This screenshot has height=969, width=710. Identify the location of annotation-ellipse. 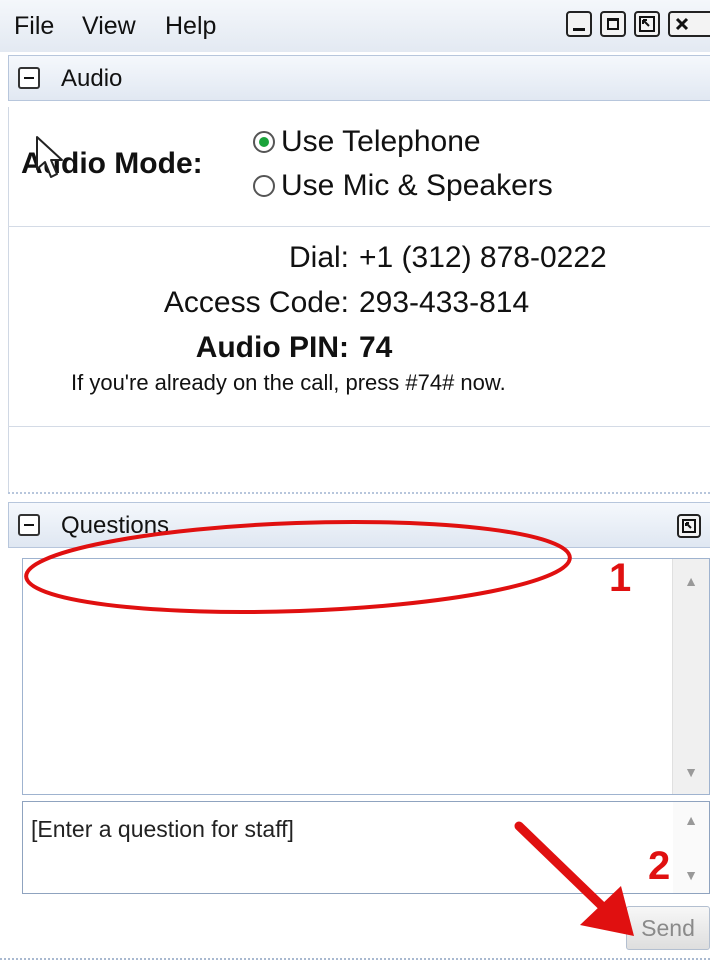
(298, 567).